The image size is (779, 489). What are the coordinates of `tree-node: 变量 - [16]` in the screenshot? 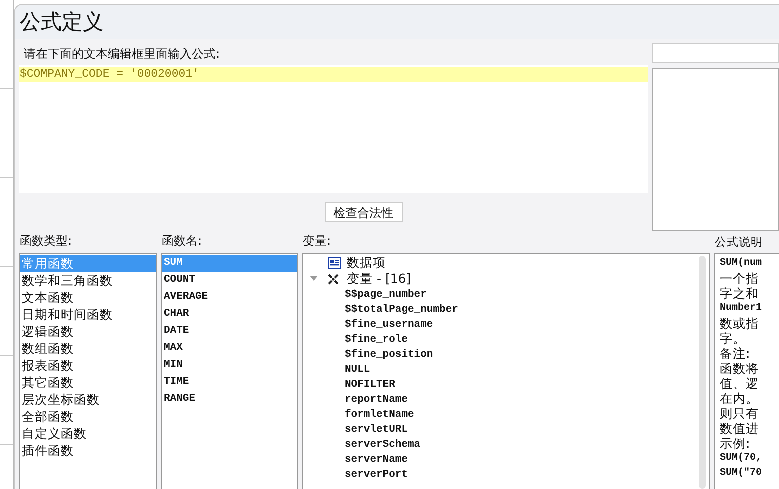 It's located at (379, 279).